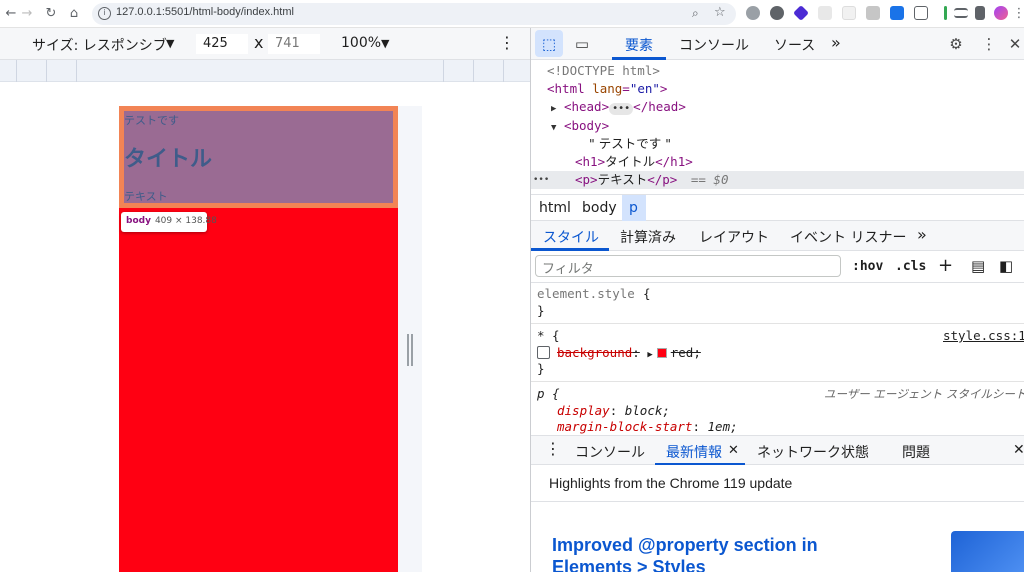 The height and width of the screenshot is (572, 1024). Describe the element at coordinates (794, 45) in the screenshot. I see `tab-sources: ソース` at that location.